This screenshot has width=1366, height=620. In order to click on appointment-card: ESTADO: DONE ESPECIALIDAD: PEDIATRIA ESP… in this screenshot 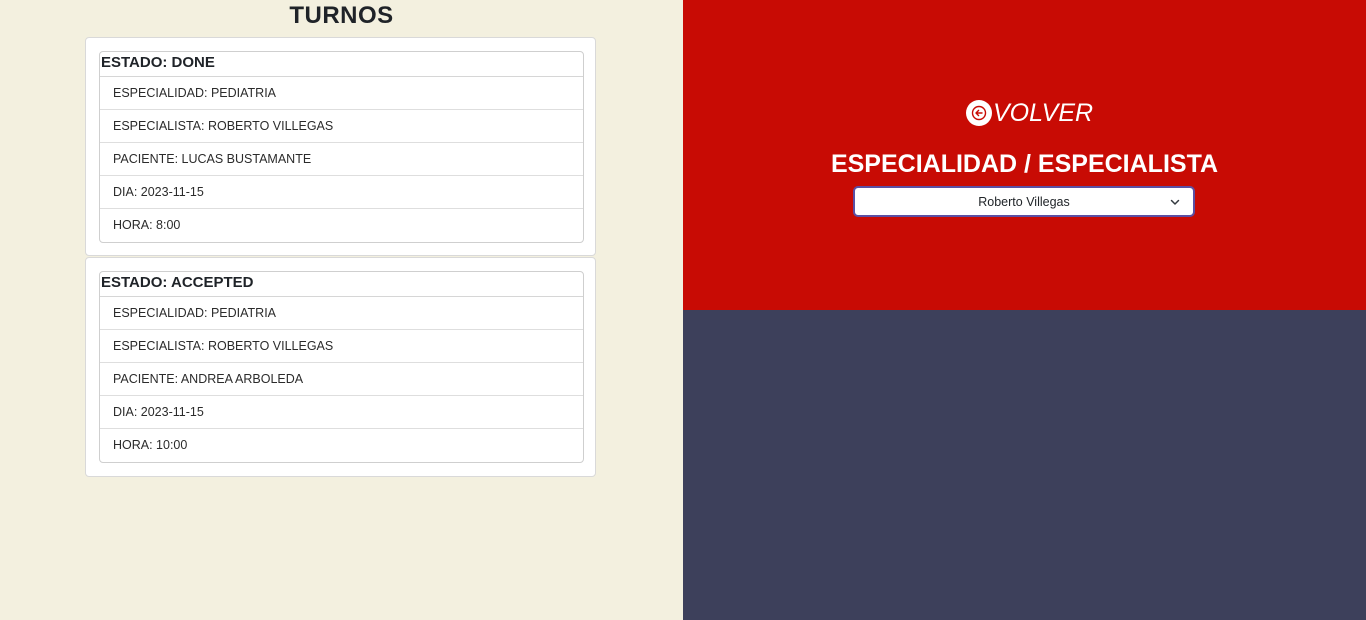, I will do `click(340, 146)`.